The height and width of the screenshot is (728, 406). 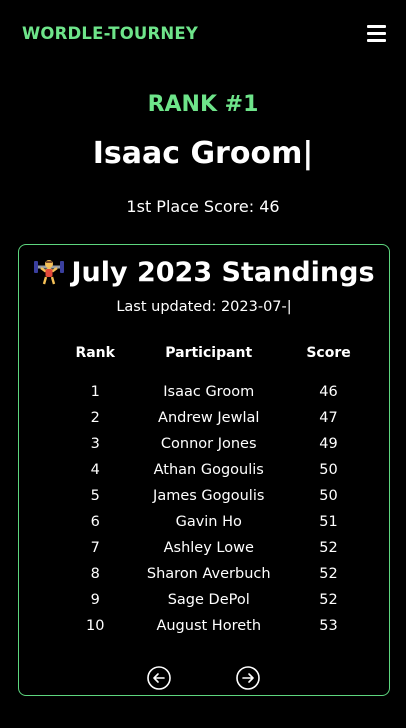 I want to click on table-row: 3 Connor Jones 49, so click(x=215, y=444).